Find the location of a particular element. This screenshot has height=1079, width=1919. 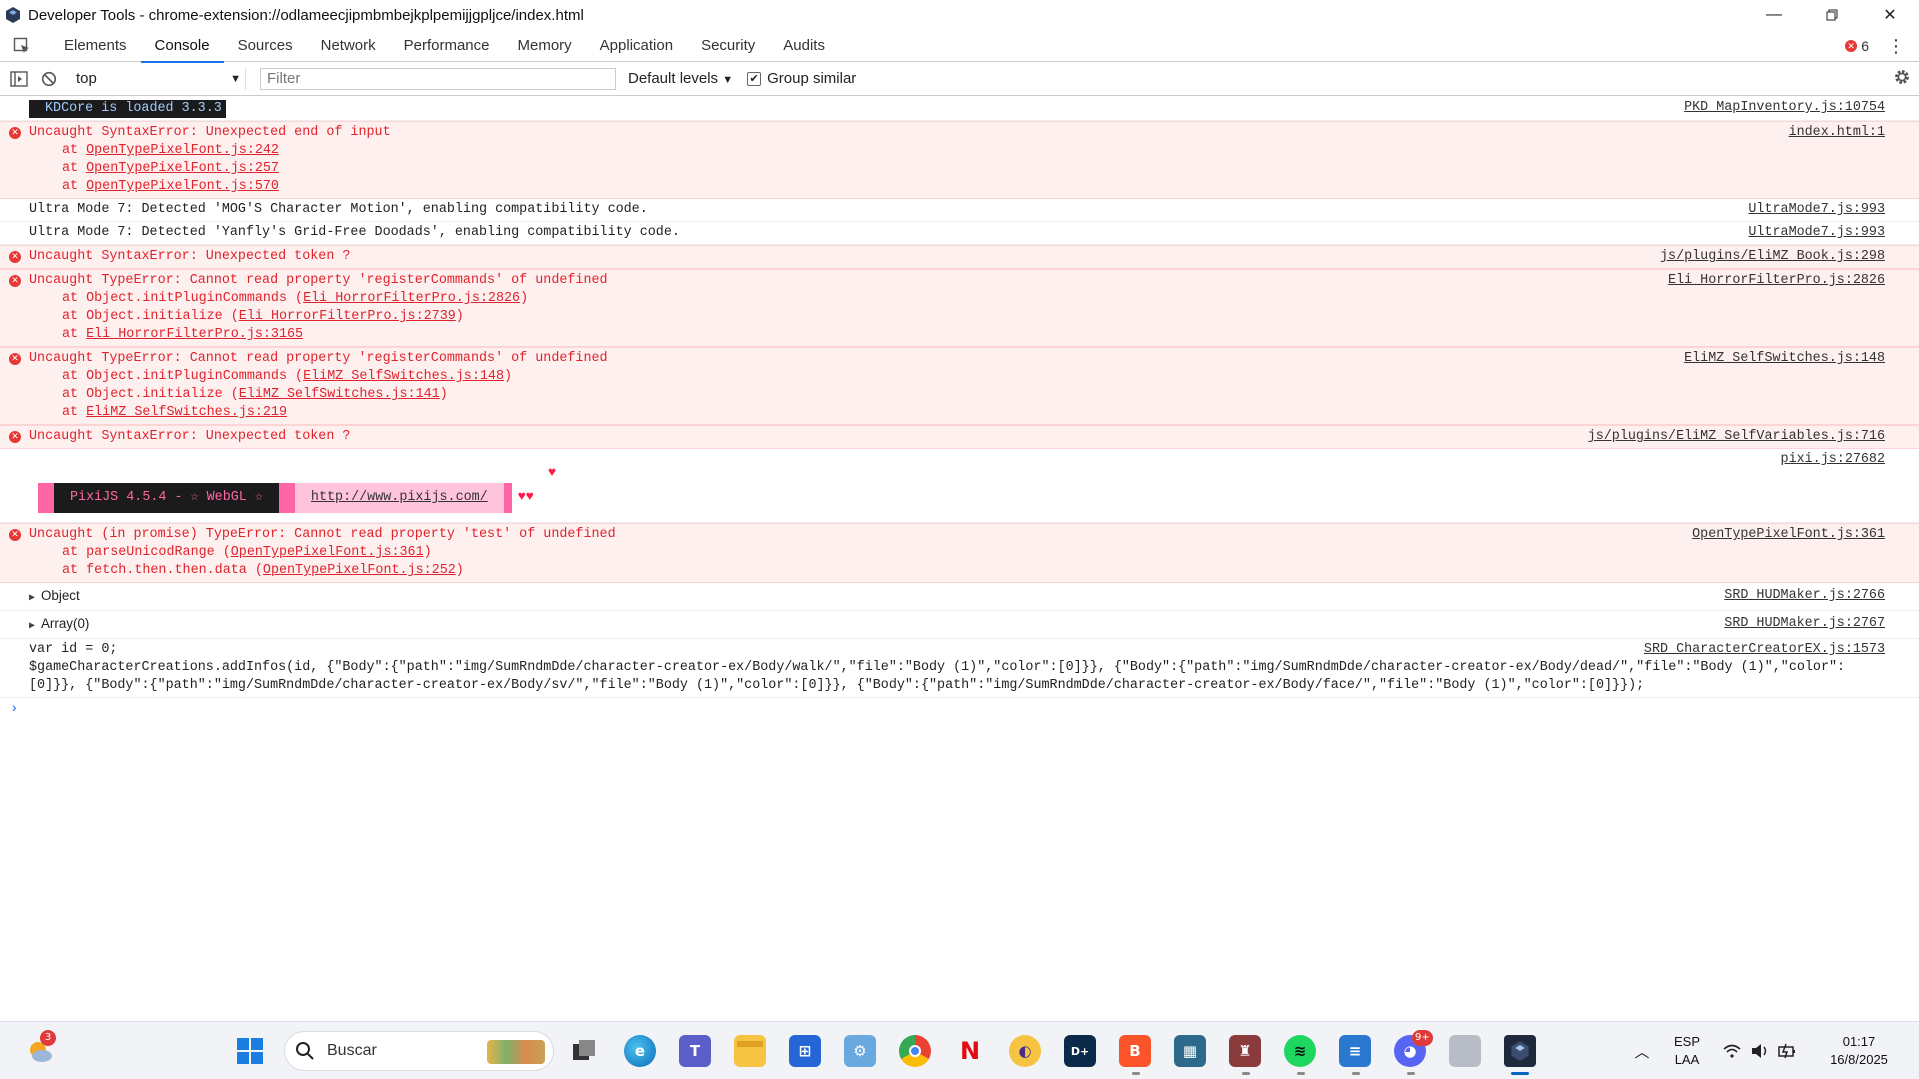

spotify-button: ≋ is located at coordinates (1300, 1051).